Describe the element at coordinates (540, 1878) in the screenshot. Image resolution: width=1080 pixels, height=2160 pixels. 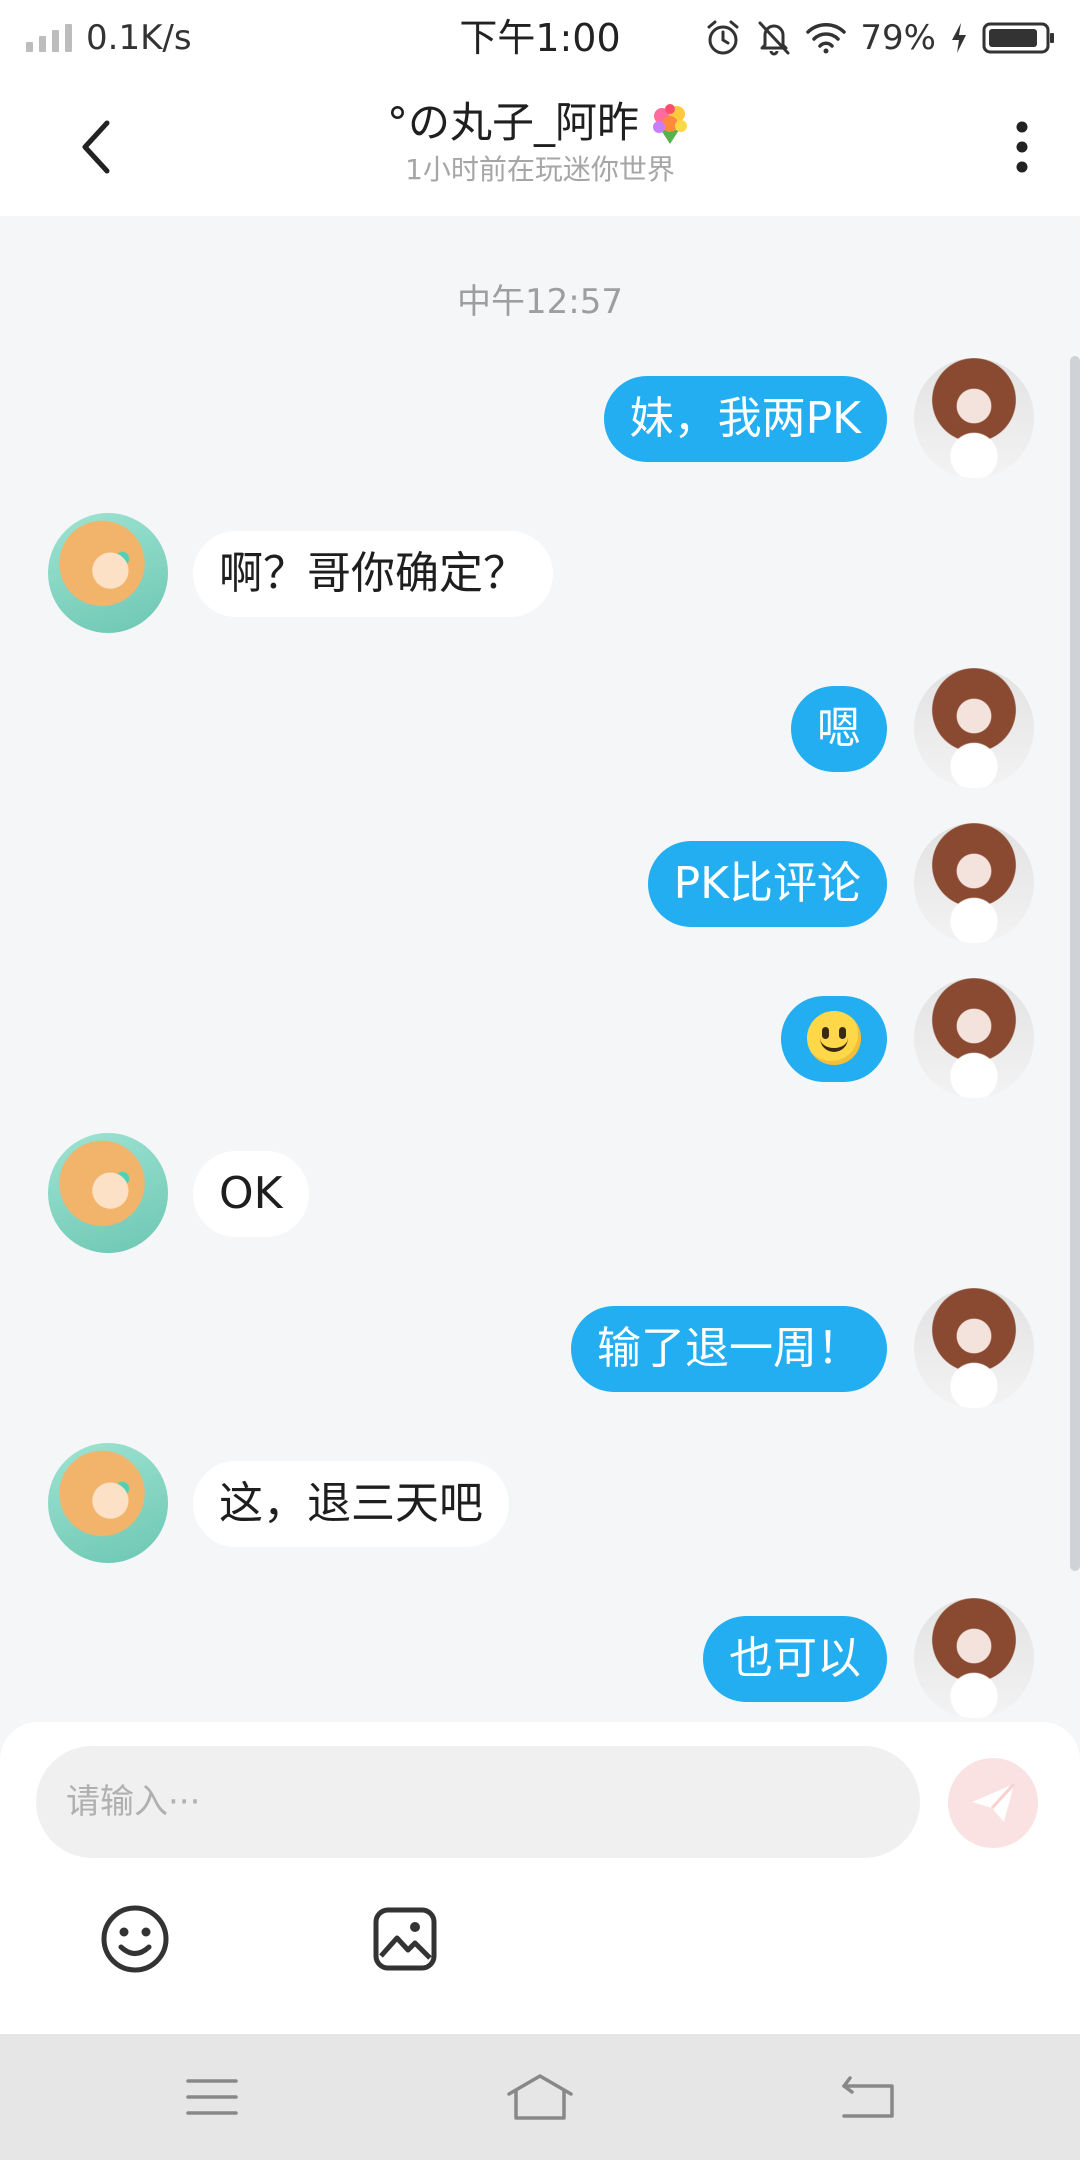
I see `composer` at that location.